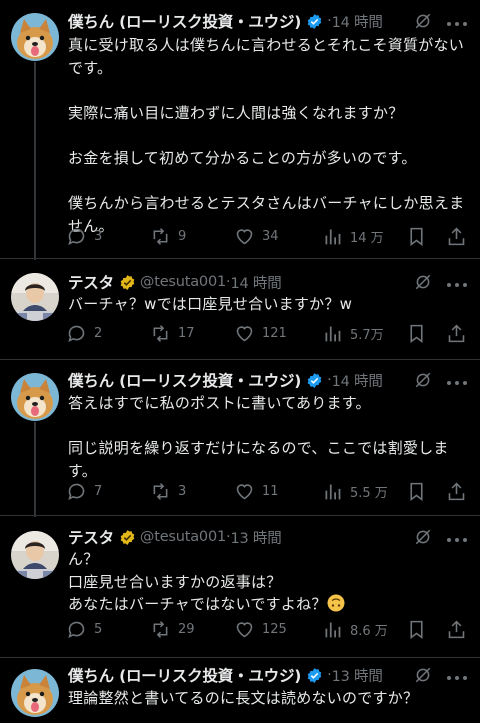 The image size is (480, 723). Describe the element at coordinates (260, 629) in the screenshot. I see `like-button: 125` at that location.